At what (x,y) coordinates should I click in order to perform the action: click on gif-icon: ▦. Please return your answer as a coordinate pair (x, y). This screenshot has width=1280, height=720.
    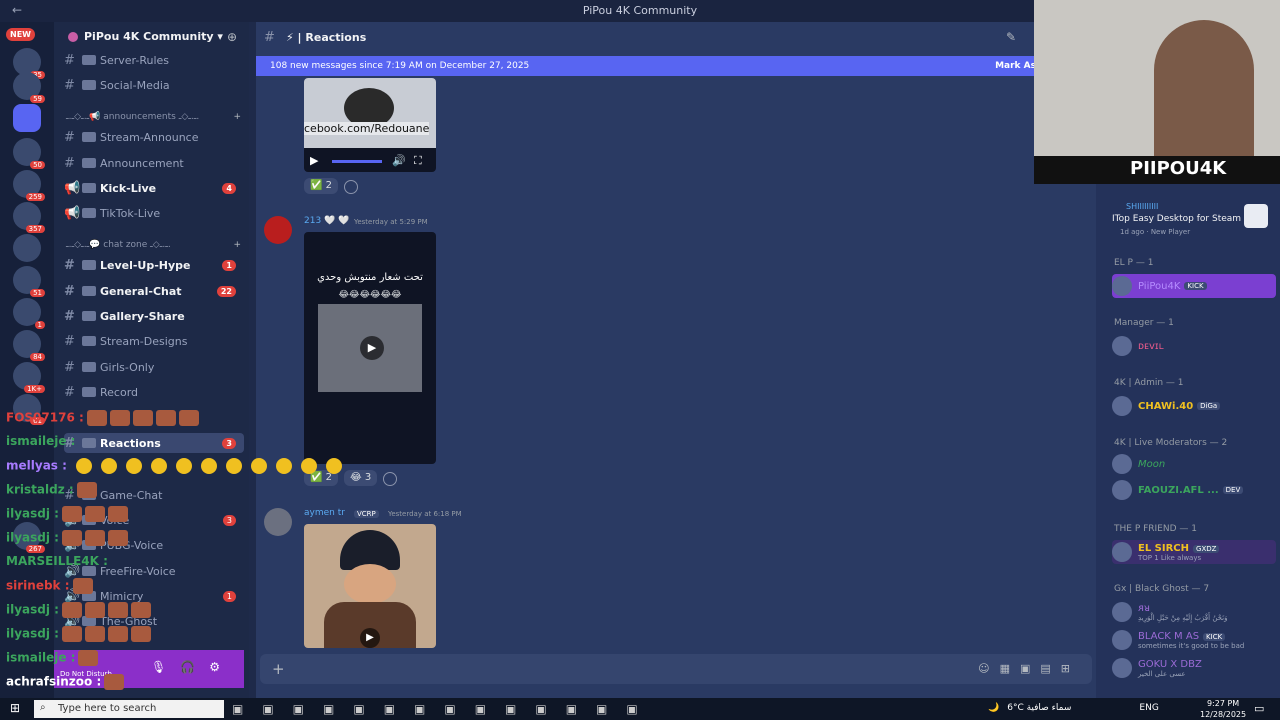
    Looking at the image, I should click on (1010, 668).